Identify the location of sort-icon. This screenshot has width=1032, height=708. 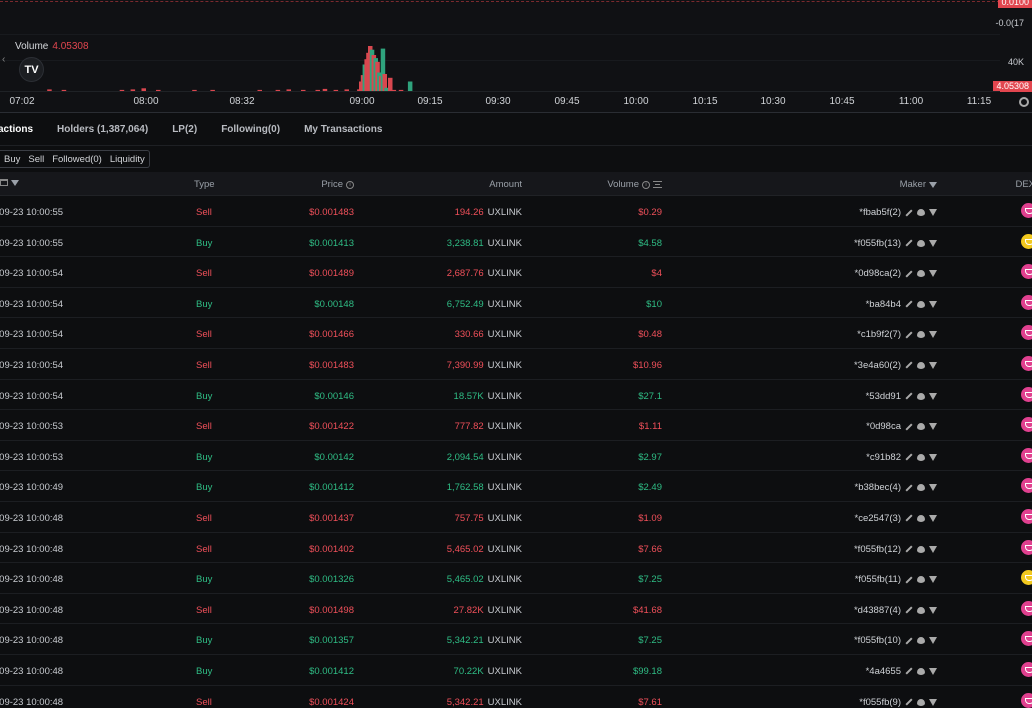
(657, 184).